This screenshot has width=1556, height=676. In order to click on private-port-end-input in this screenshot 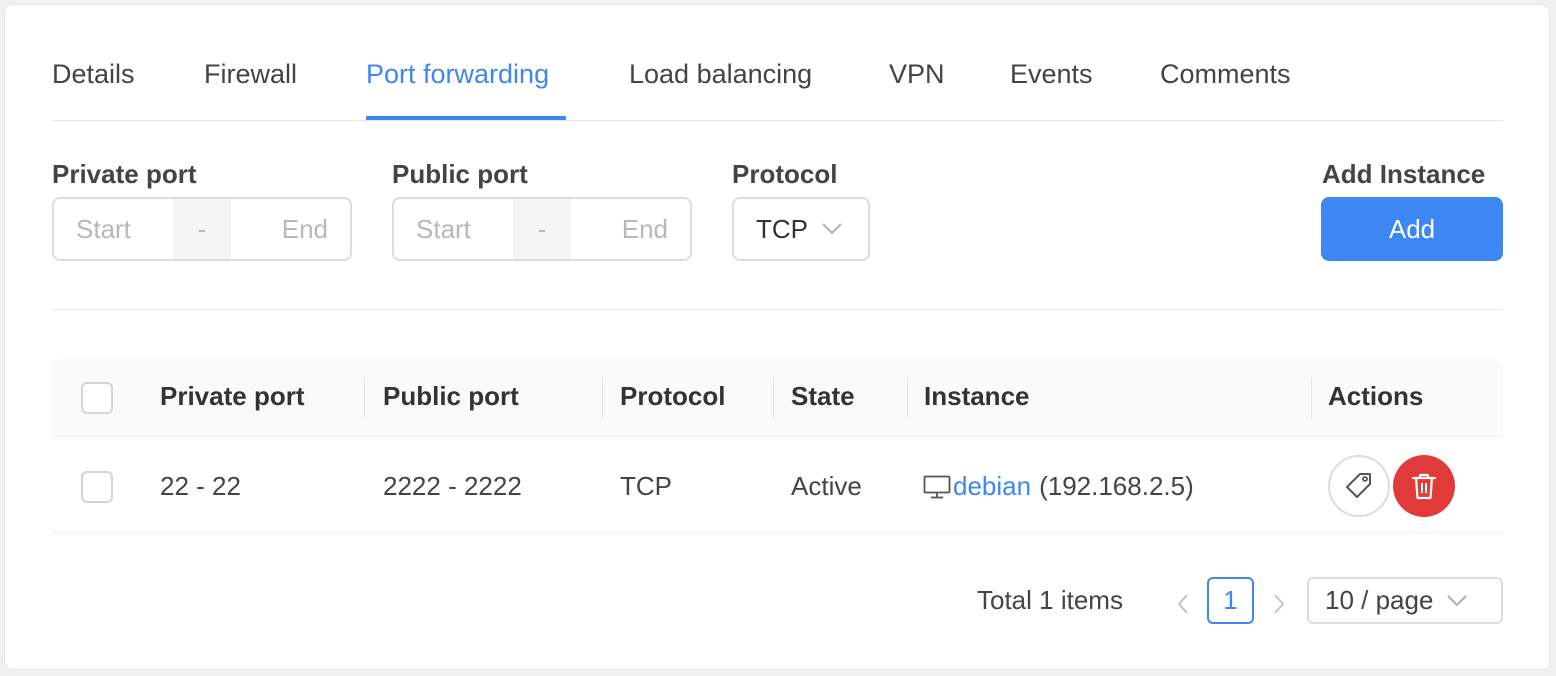, I will do `click(290, 229)`.